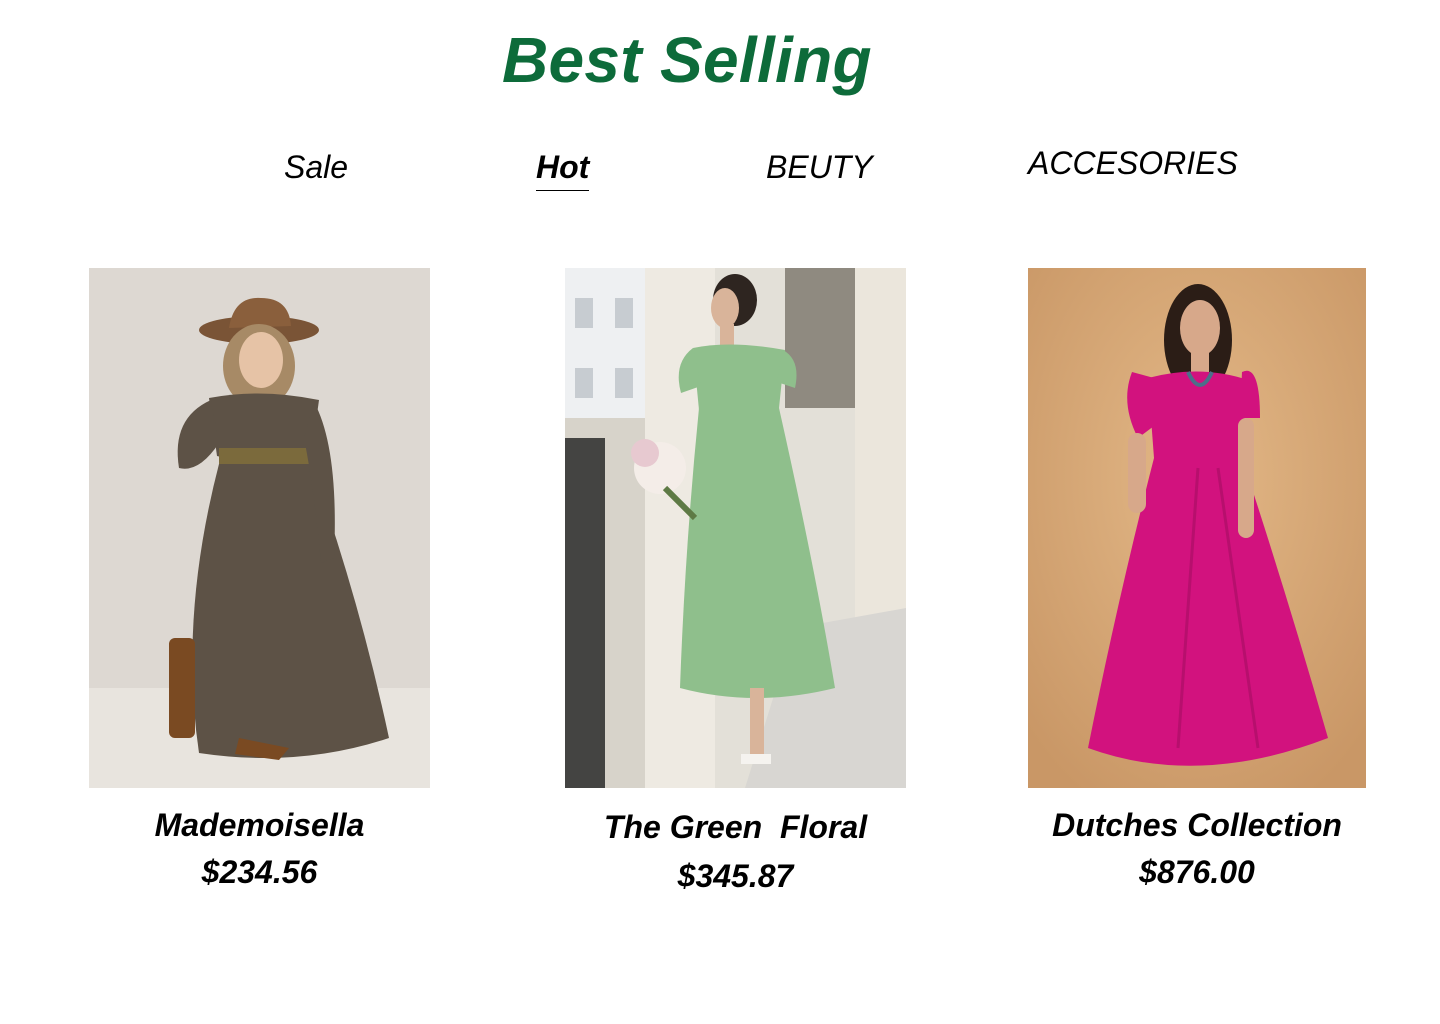  What do you see at coordinates (585, 613) in the screenshot?
I see `black-railing` at bounding box center [585, 613].